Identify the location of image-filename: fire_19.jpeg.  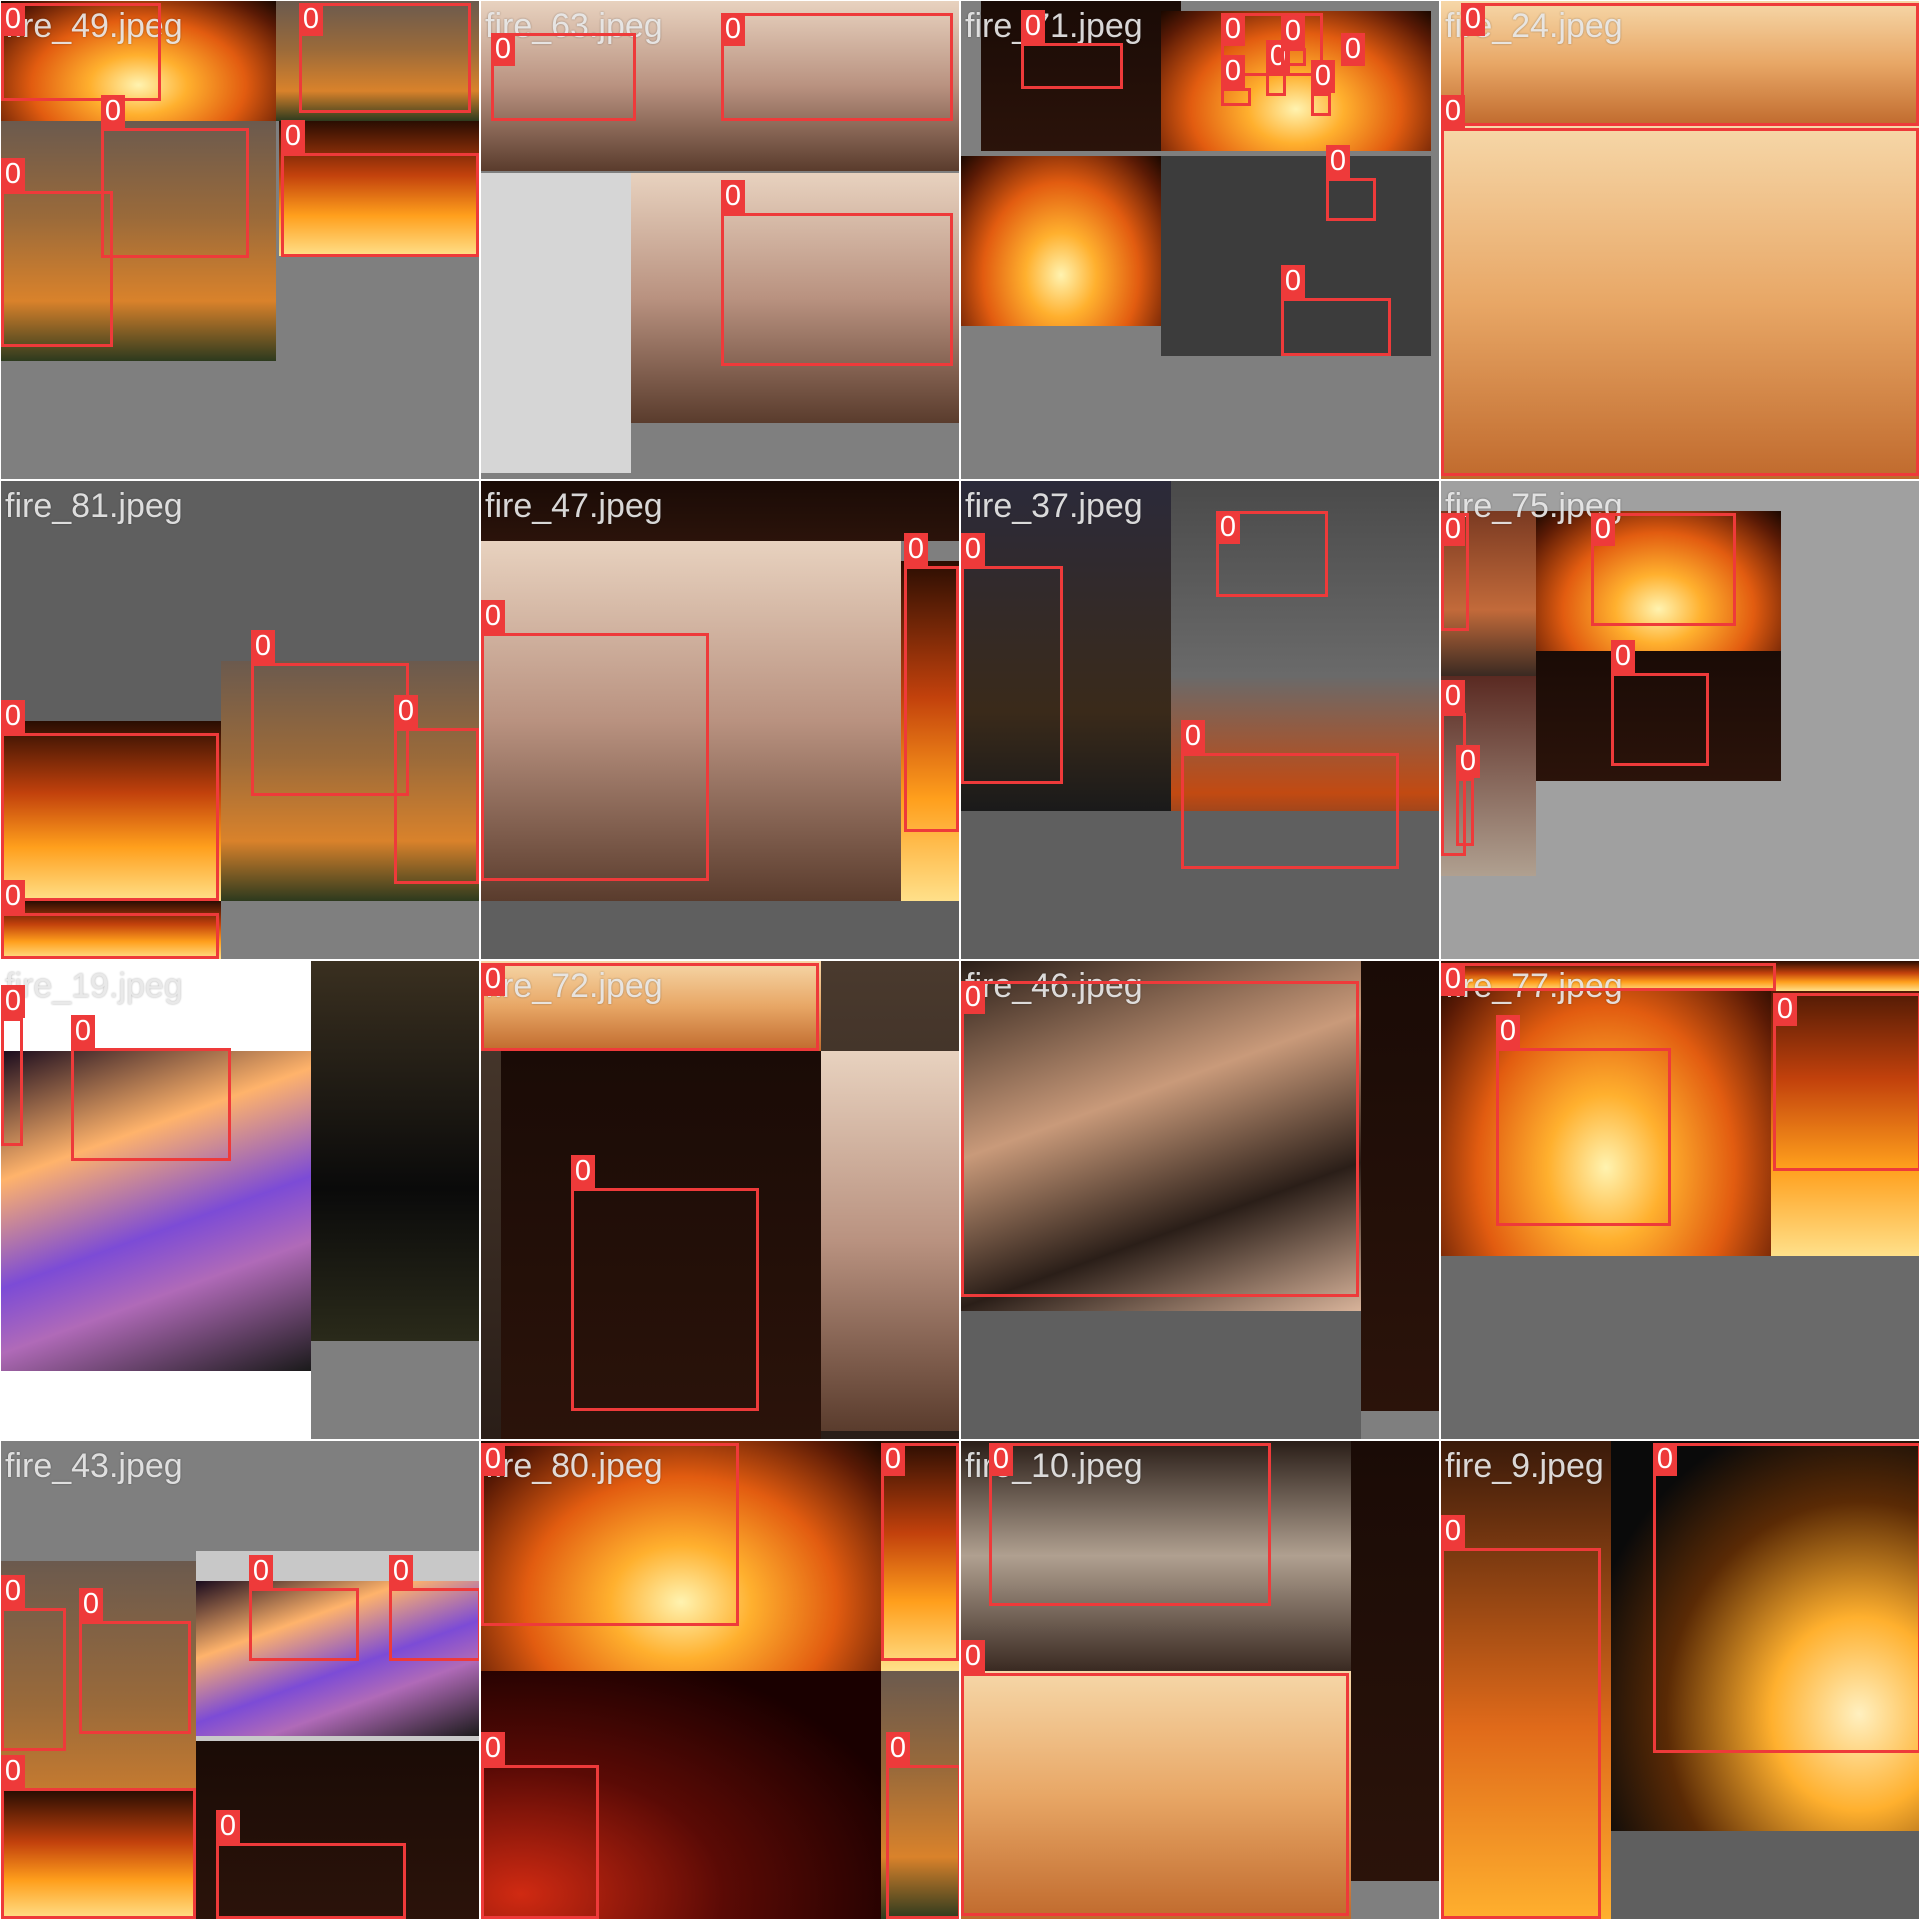
(94, 986).